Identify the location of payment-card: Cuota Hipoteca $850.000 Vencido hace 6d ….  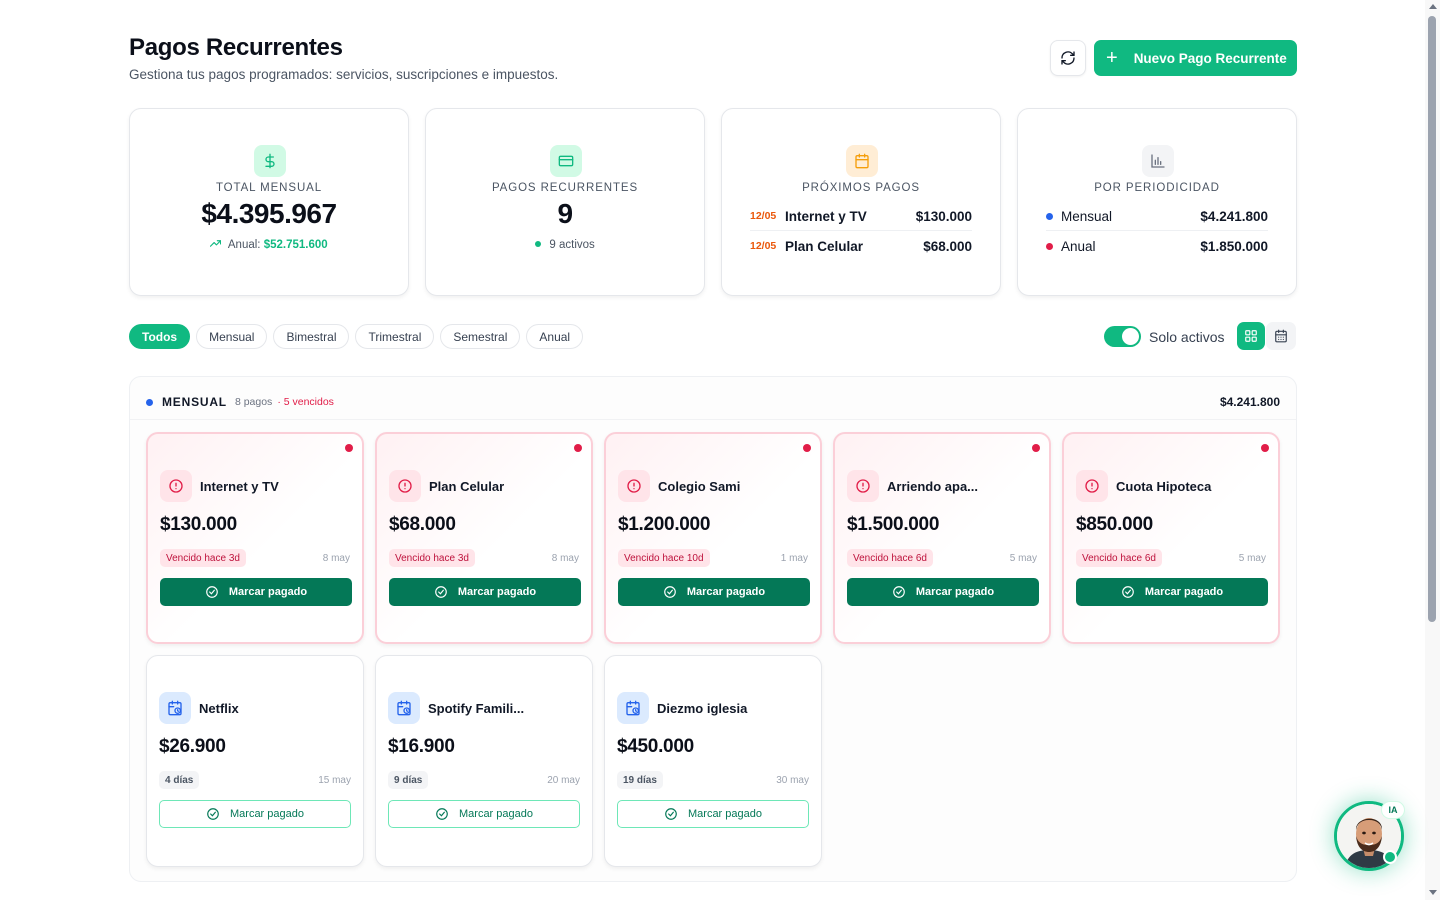
(1171, 538).